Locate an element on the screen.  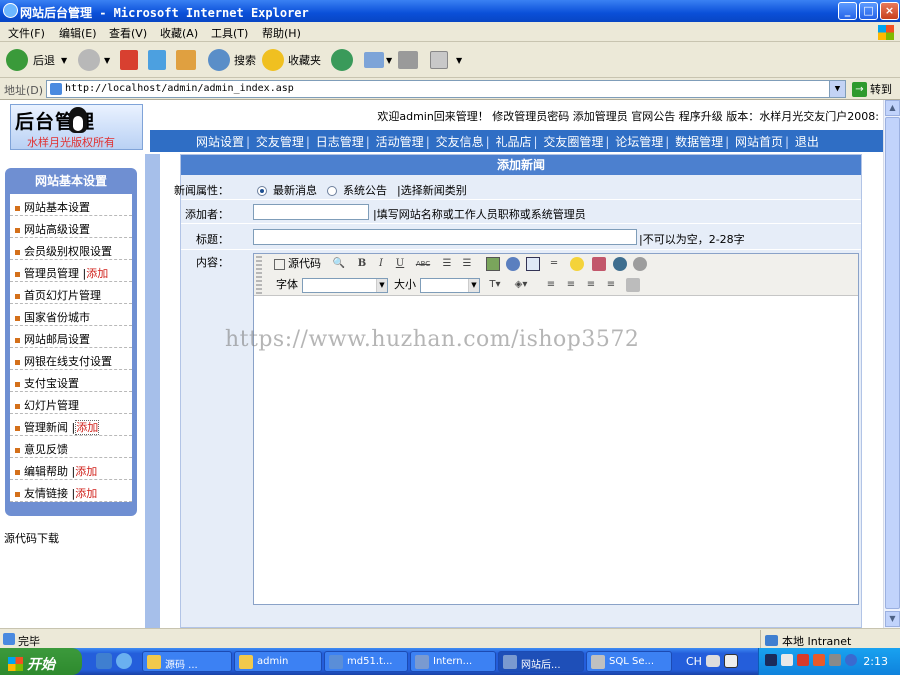
radio-latest-news: 最新消息 is located at coordinates (287, 190).